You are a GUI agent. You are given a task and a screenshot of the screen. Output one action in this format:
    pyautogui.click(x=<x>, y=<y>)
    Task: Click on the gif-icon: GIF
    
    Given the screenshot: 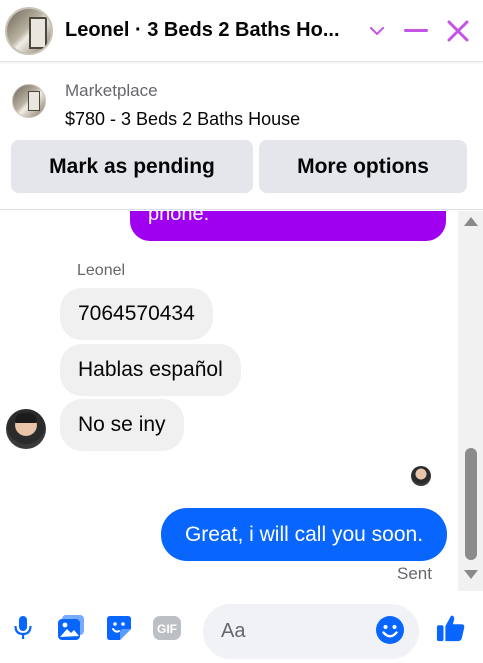 What is the action you would take?
    pyautogui.click(x=167, y=628)
    